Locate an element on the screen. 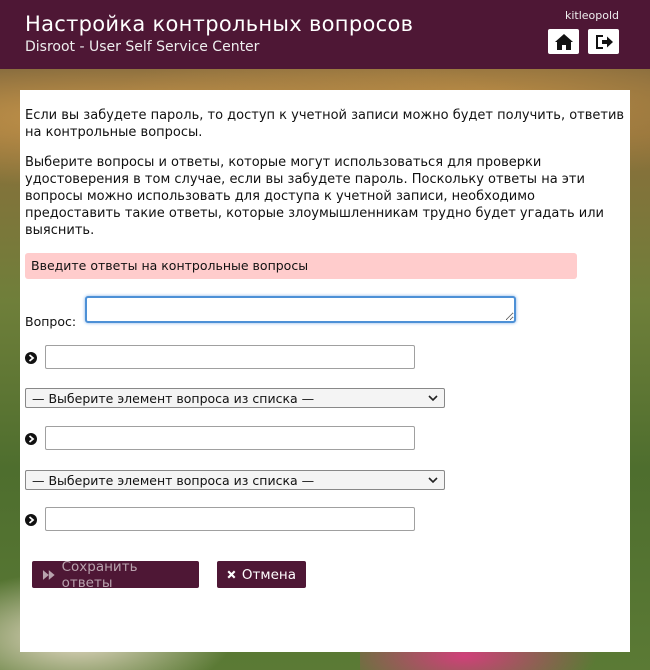  close-icon is located at coordinates (231, 574).